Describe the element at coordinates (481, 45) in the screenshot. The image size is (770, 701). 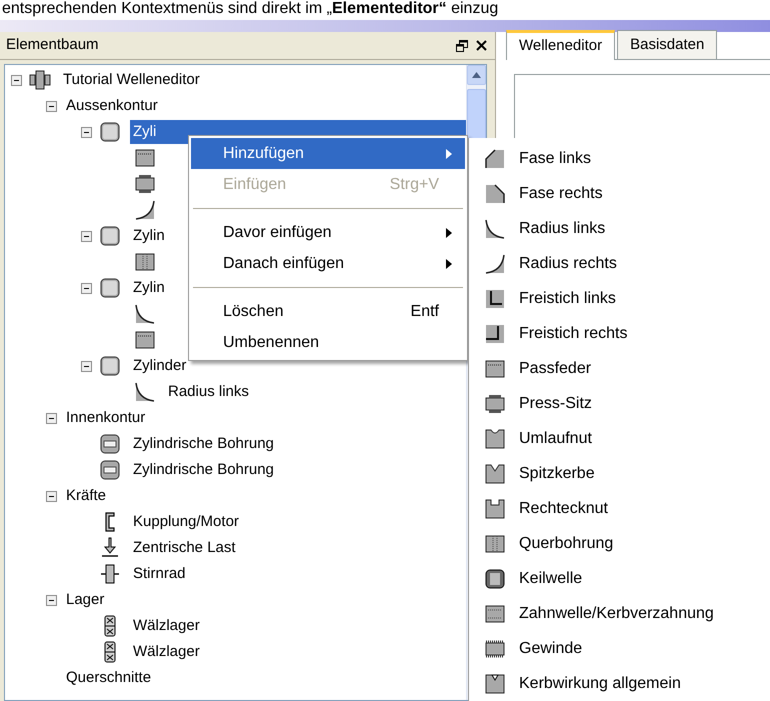
I see `close-icon` at that location.